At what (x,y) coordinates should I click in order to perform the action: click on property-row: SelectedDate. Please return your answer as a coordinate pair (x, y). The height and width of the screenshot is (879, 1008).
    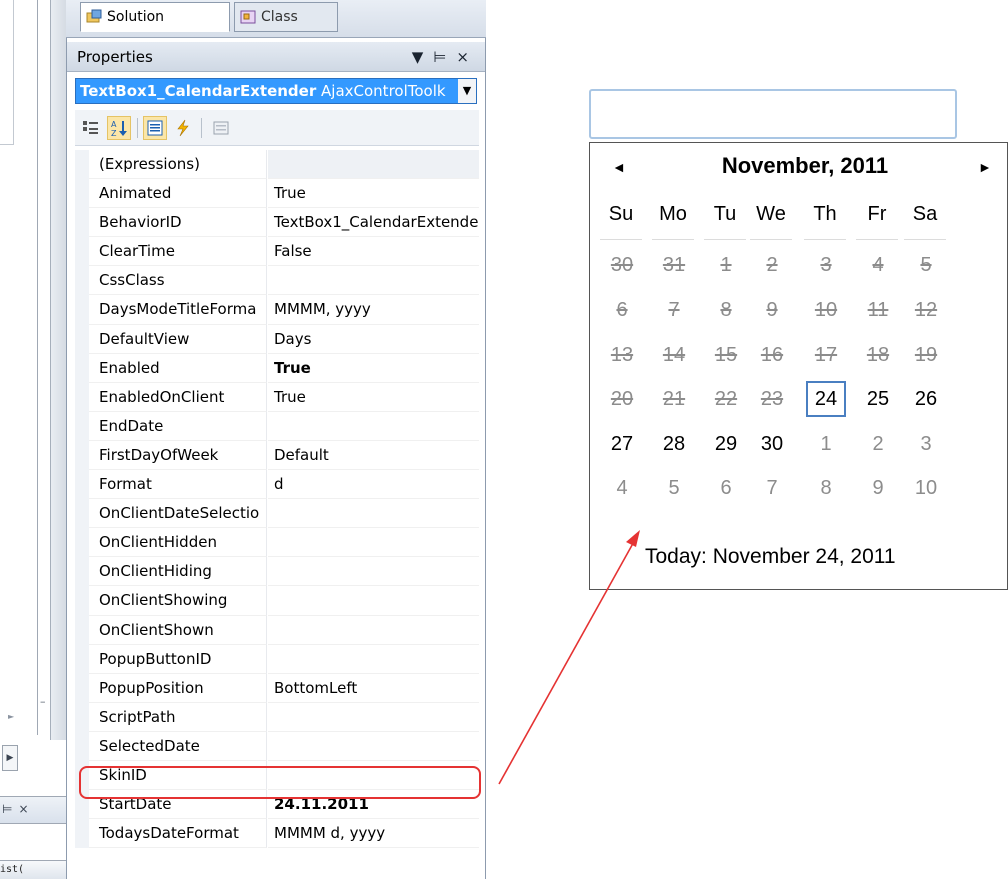
    Looking at the image, I should click on (277, 746).